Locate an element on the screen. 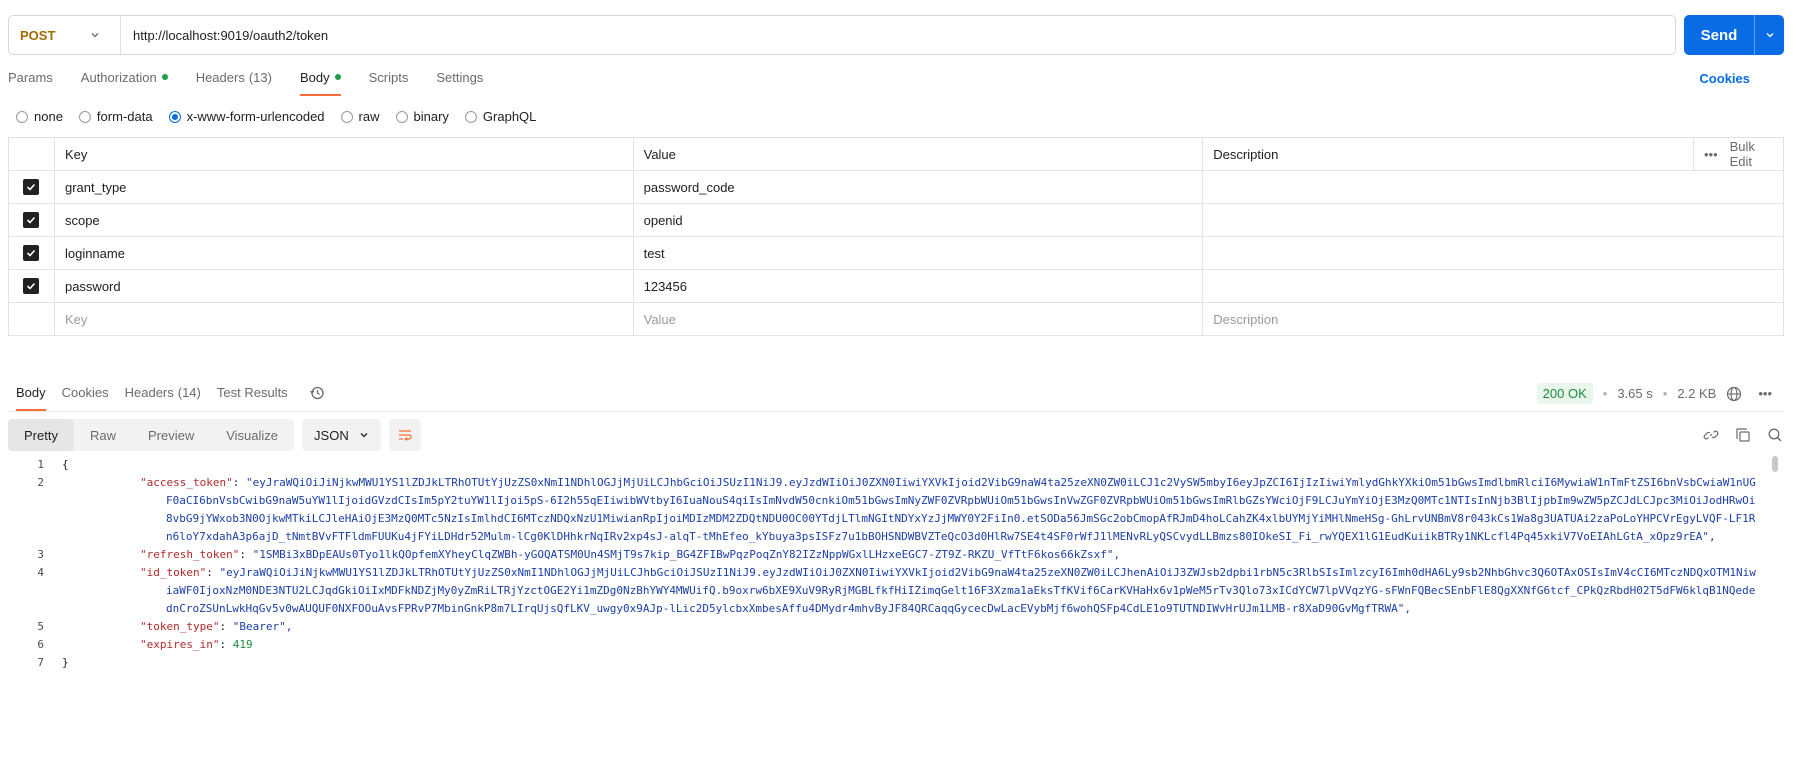 The height and width of the screenshot is (758, 1800). radio-selected-icon is located at coordinates (174, 116).